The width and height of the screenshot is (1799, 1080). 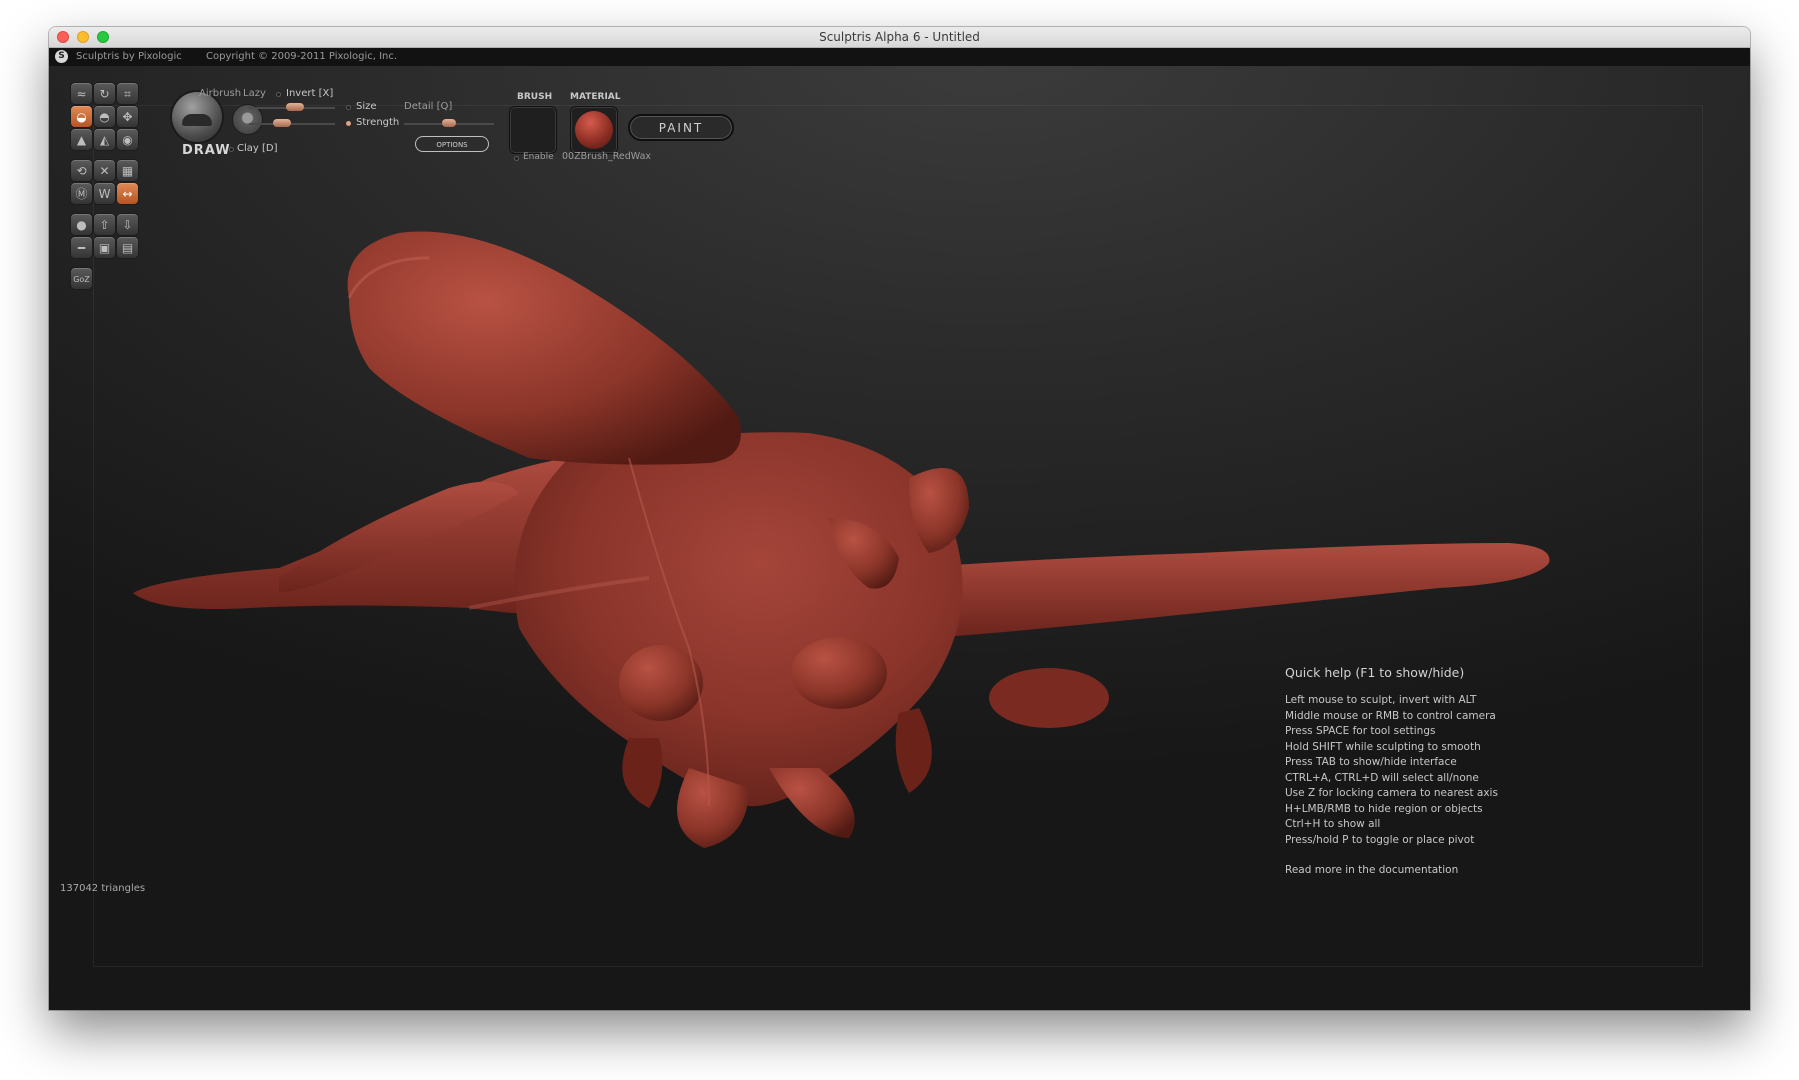 What do you see at coordinates (127, 170) in the screenshot?
I see `grid-icon: ▦` at bounding box center [127, 170].